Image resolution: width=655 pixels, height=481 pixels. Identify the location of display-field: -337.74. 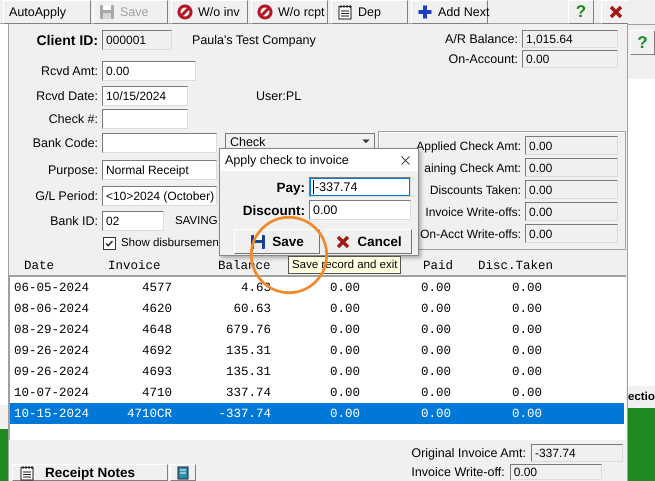
(577, 453).